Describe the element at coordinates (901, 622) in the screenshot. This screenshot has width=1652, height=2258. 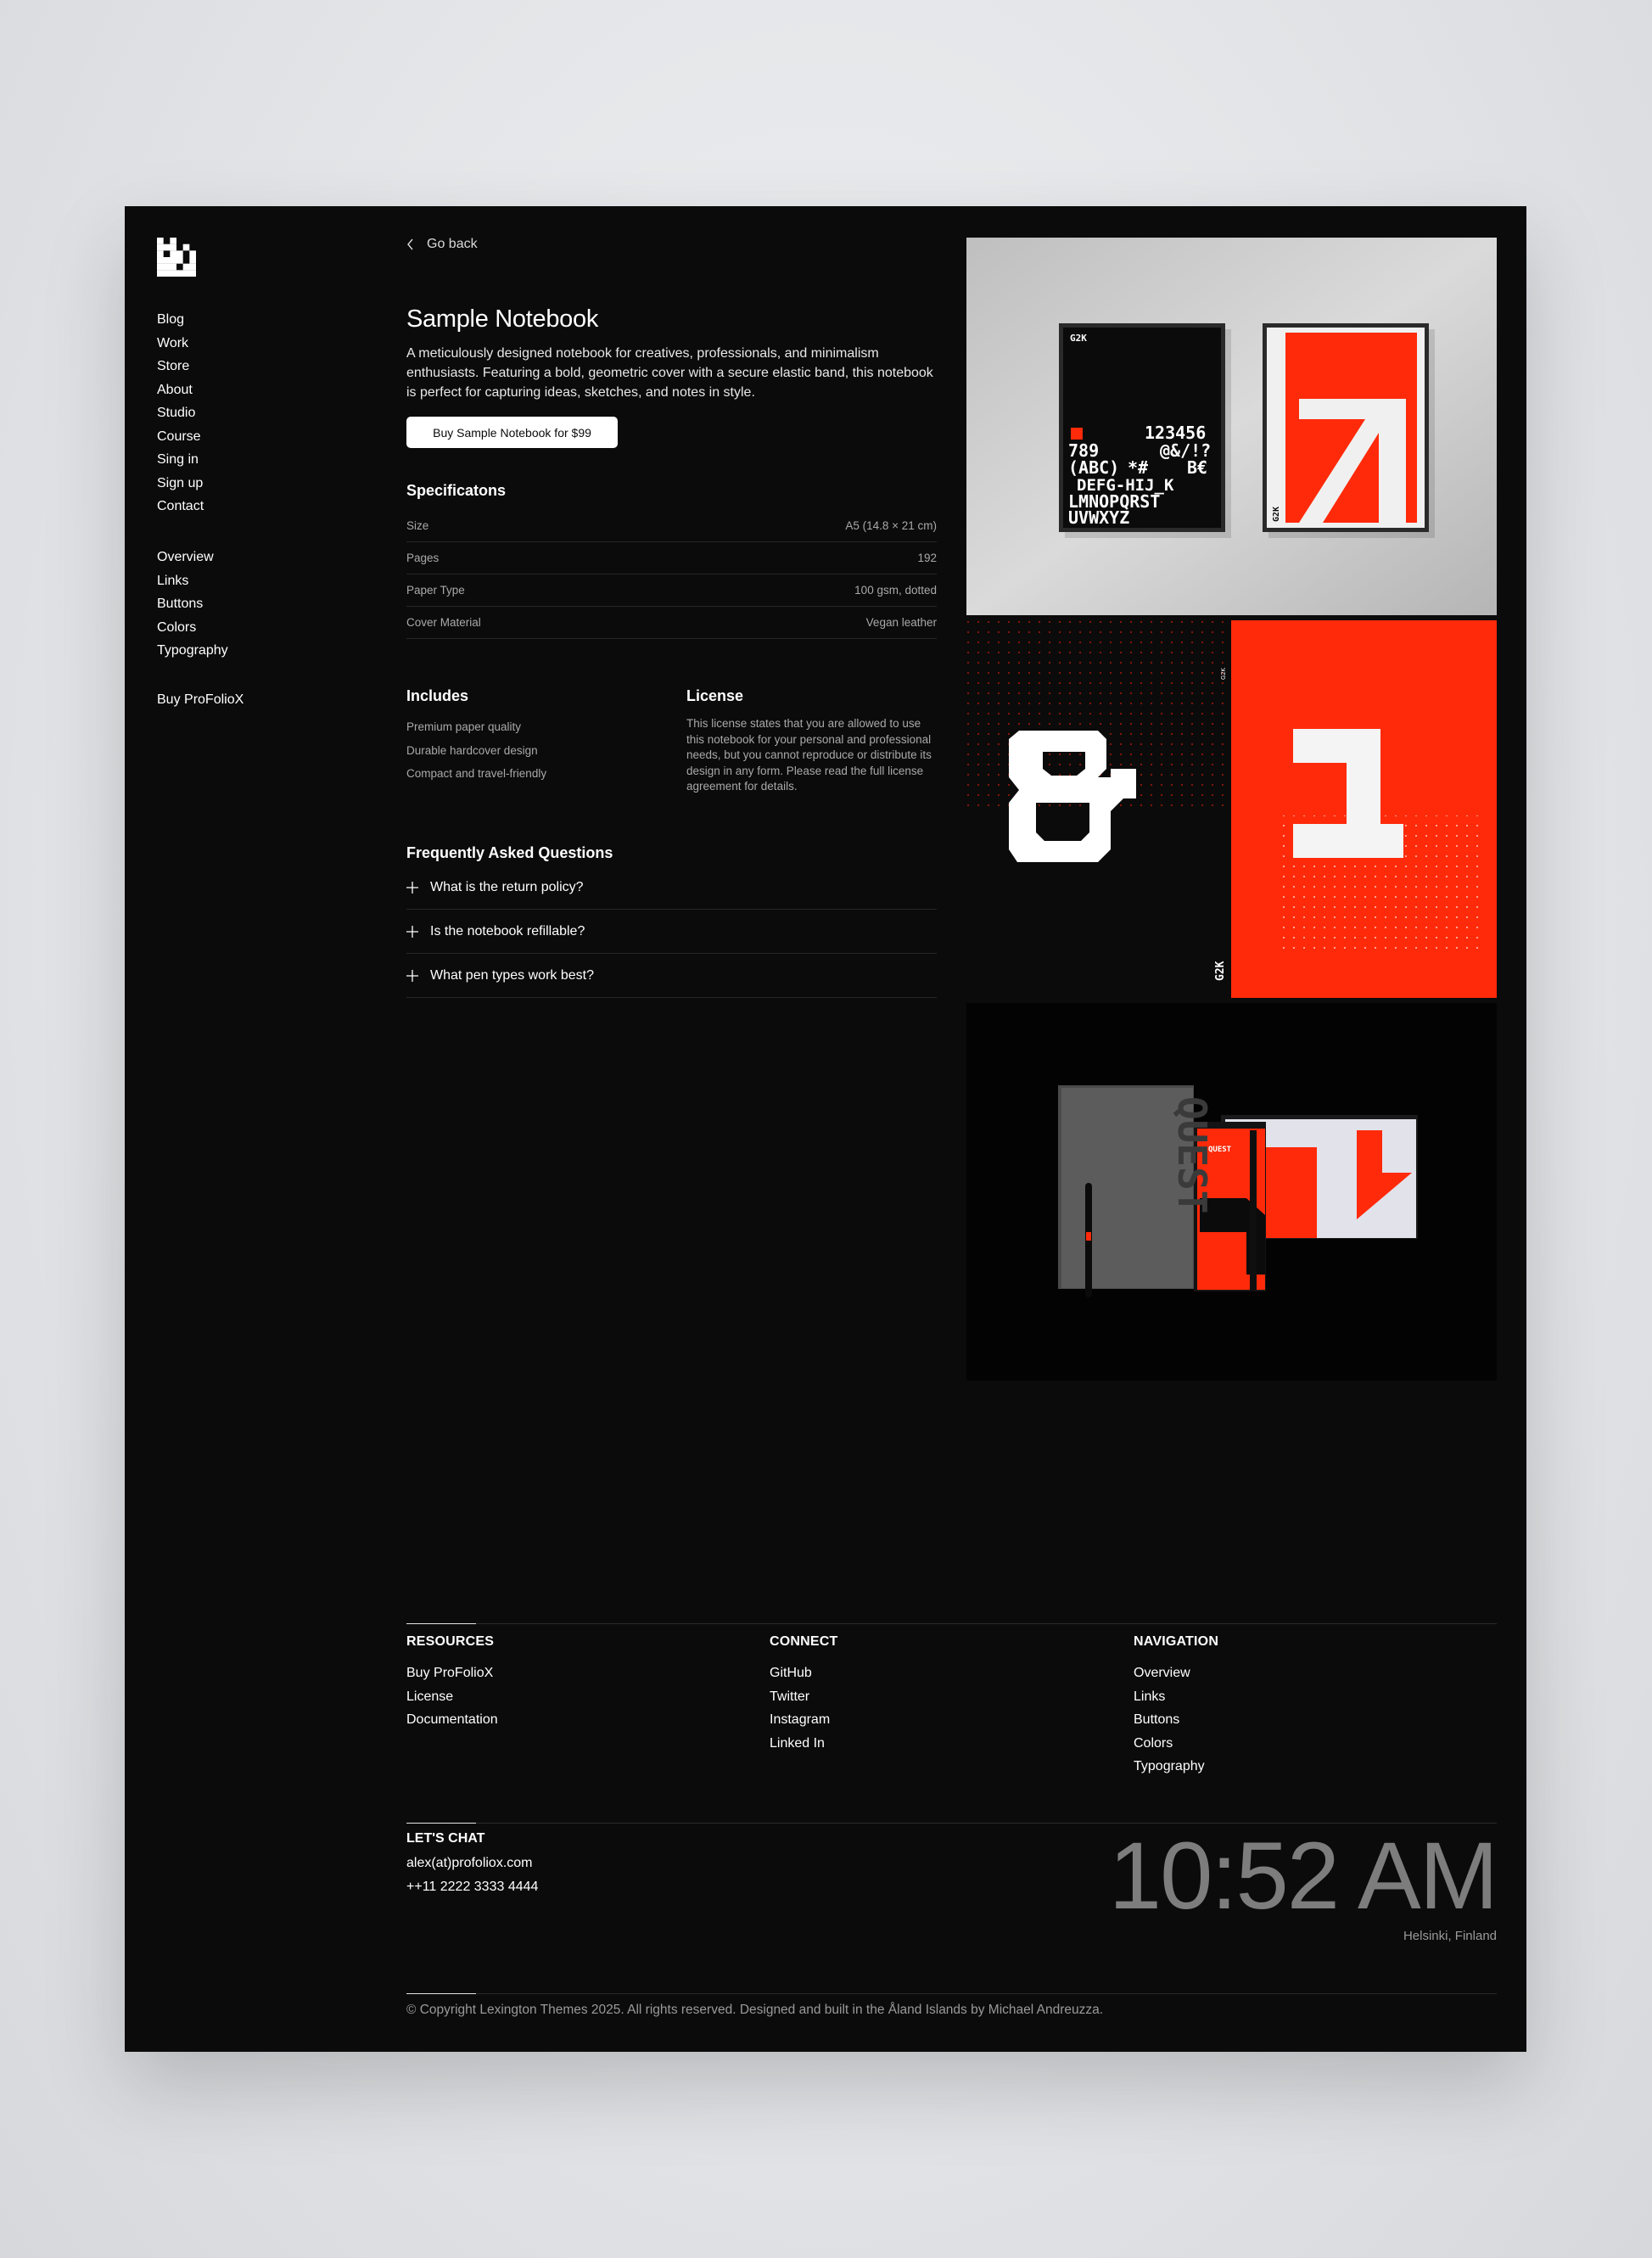
I see `spec-value: Vegan leather` at that location.